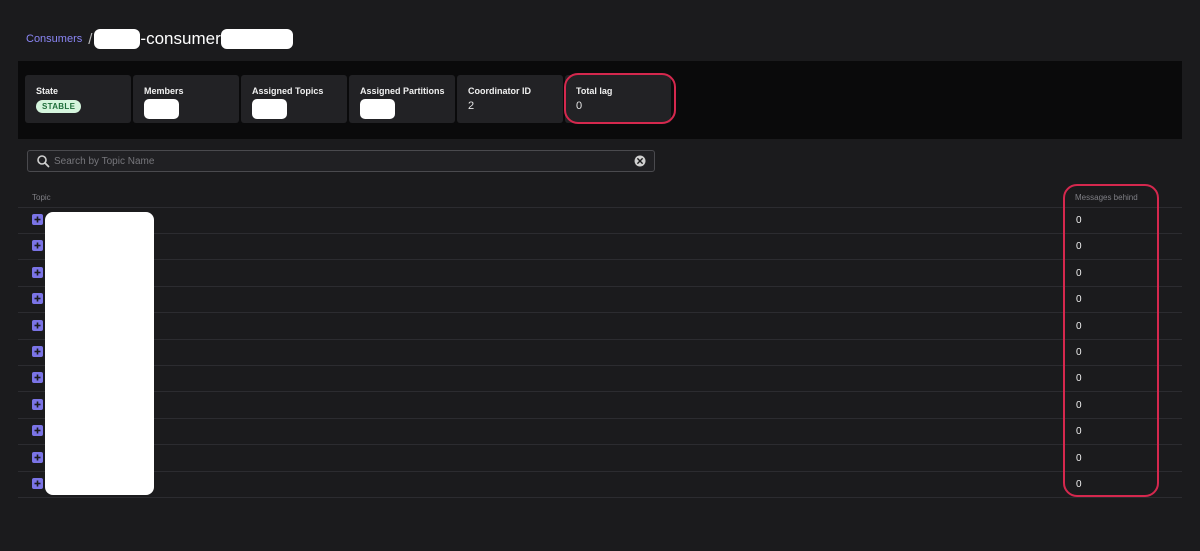 The height and width of the screenshot is (551, 1200). I want to click on metric-members-label: Members, so click(164, 91).